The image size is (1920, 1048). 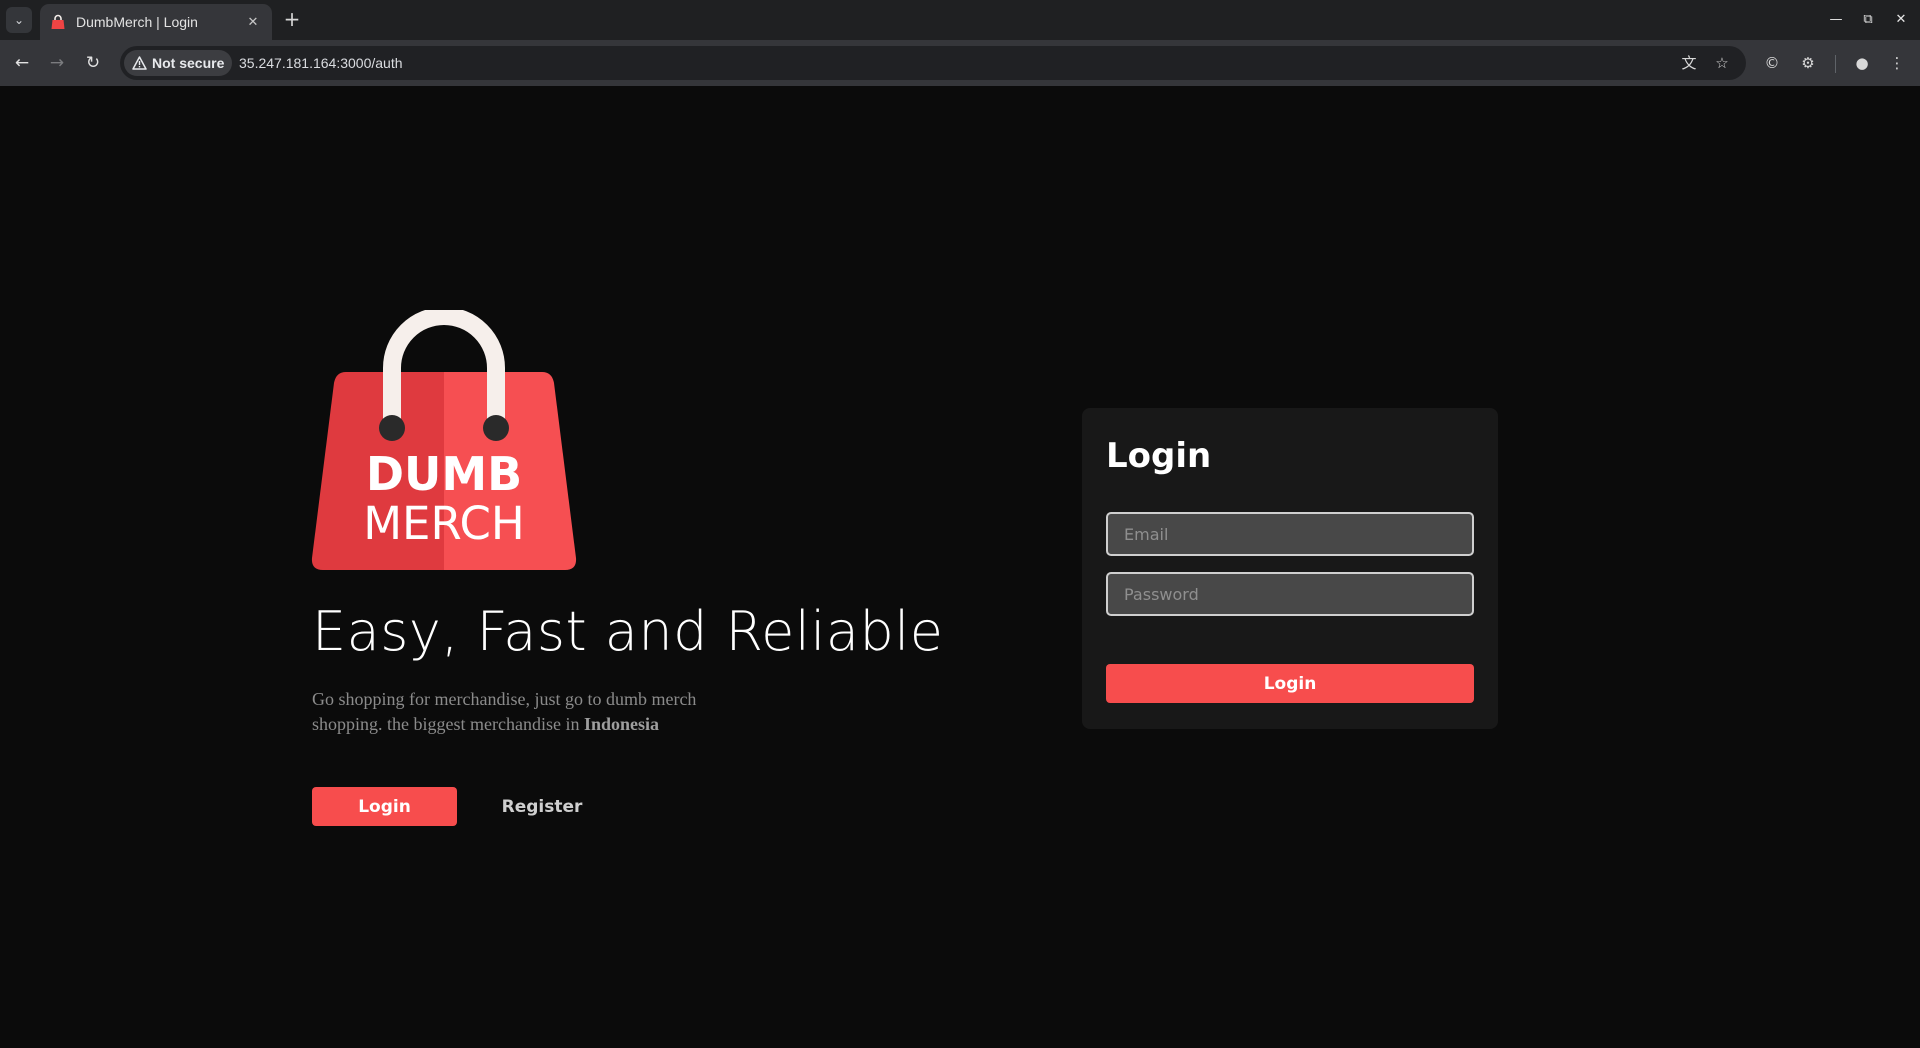 What do you see at coordinates (1689, 63) in the screenshot?
I see `translate-icon: 文` at bounding box center [1689, 63].